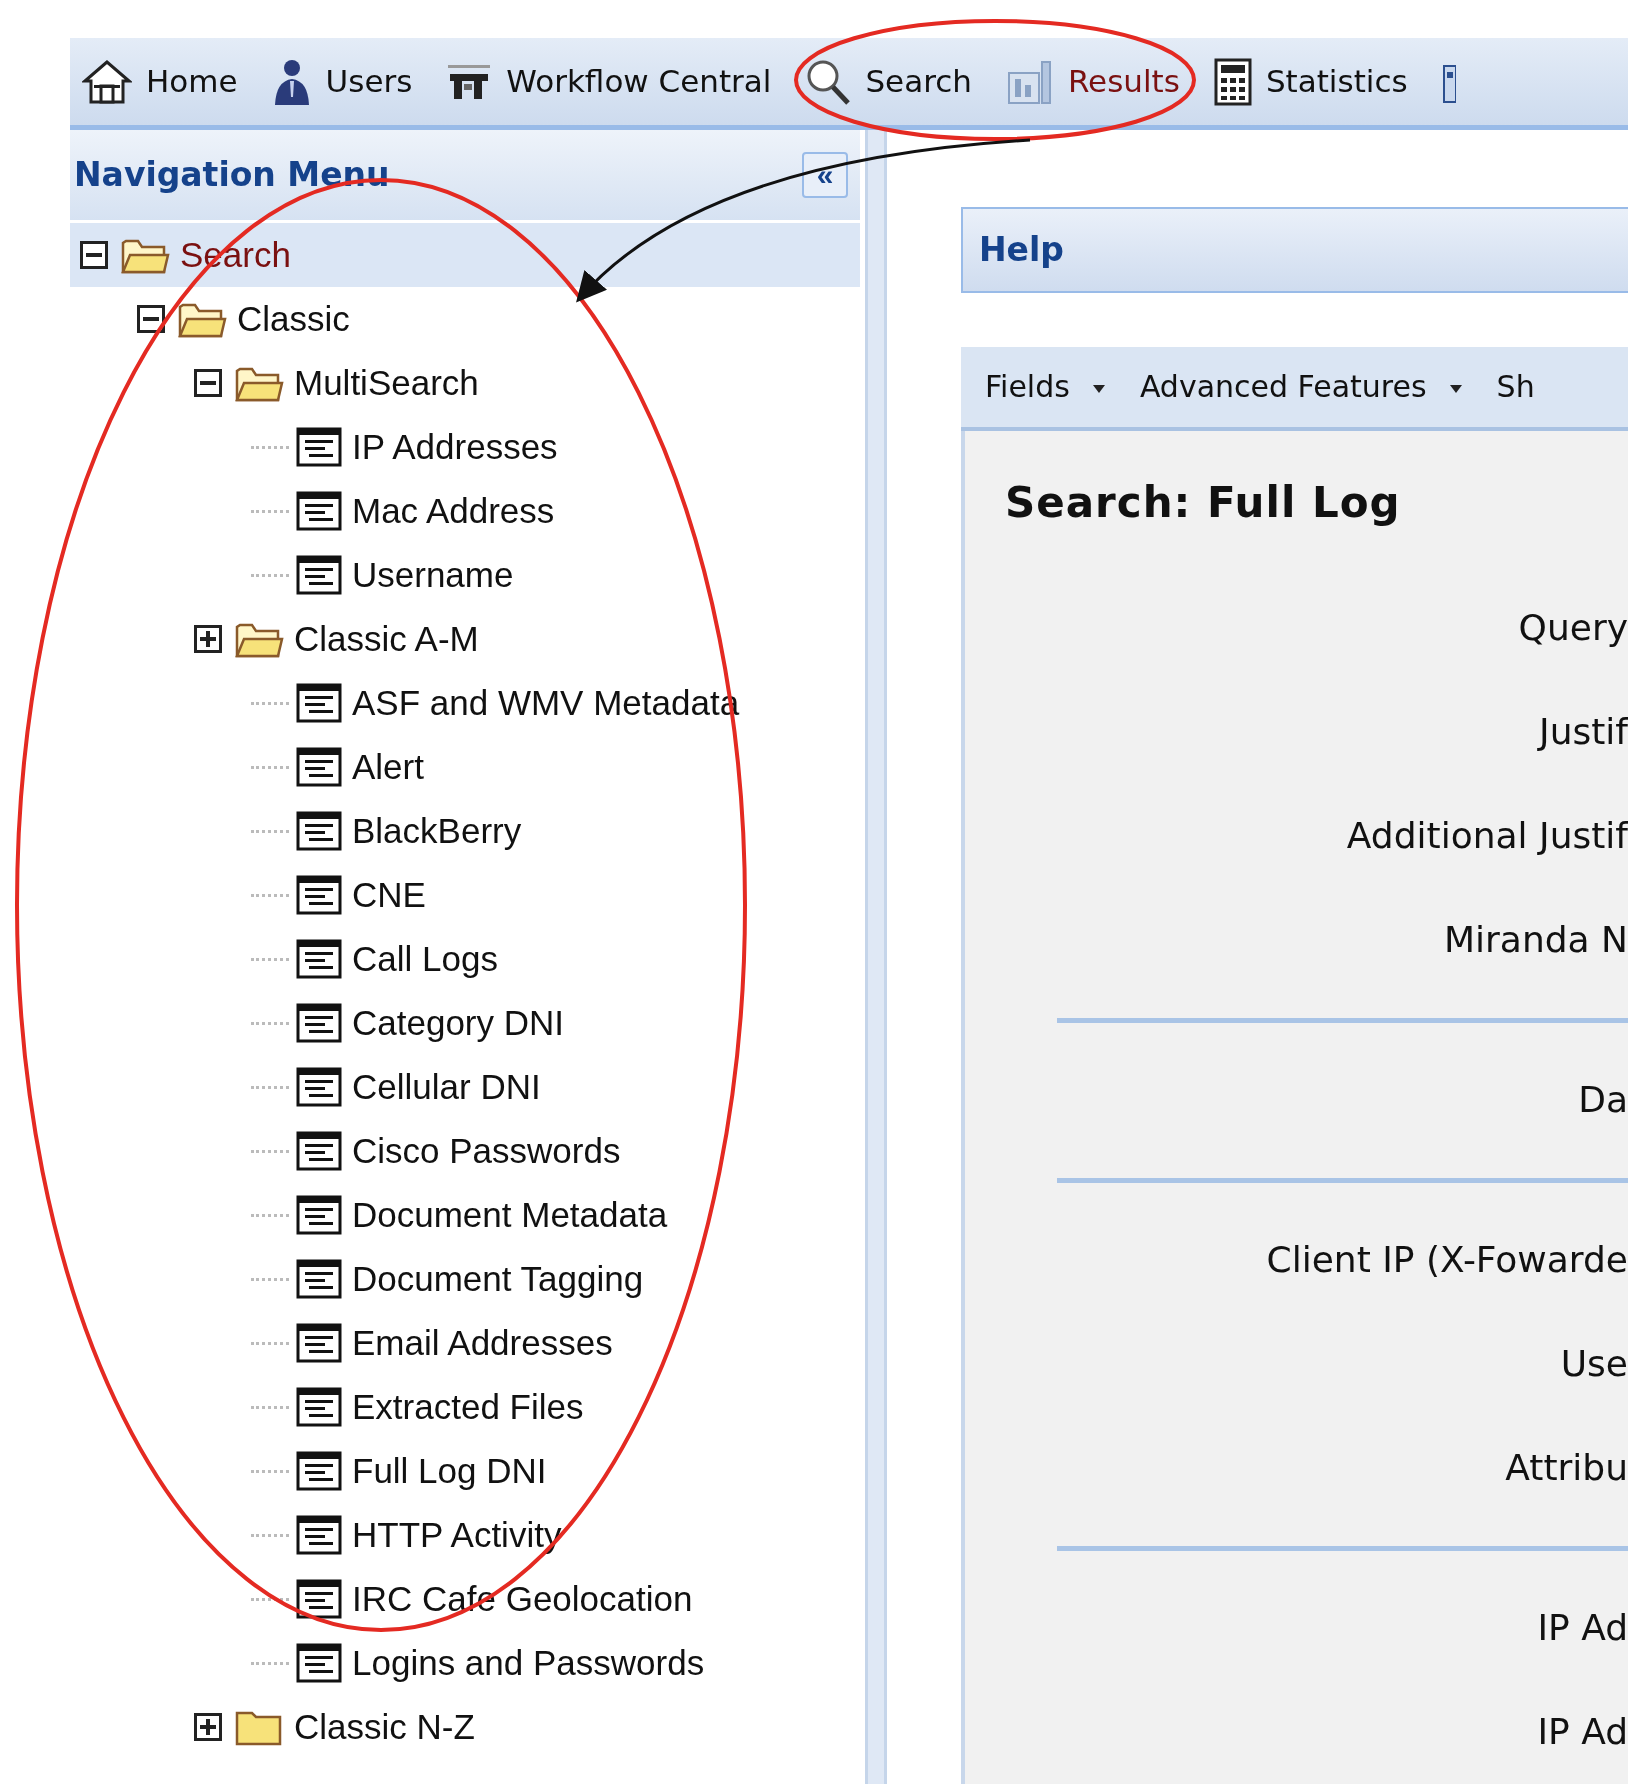 The height and width of the screenshot is (1784, 1628). What do you see at coordinates (510, 1215) in the screenshot?
I see `tree-item: Document Metadata` at bounding box center [510, 1215].